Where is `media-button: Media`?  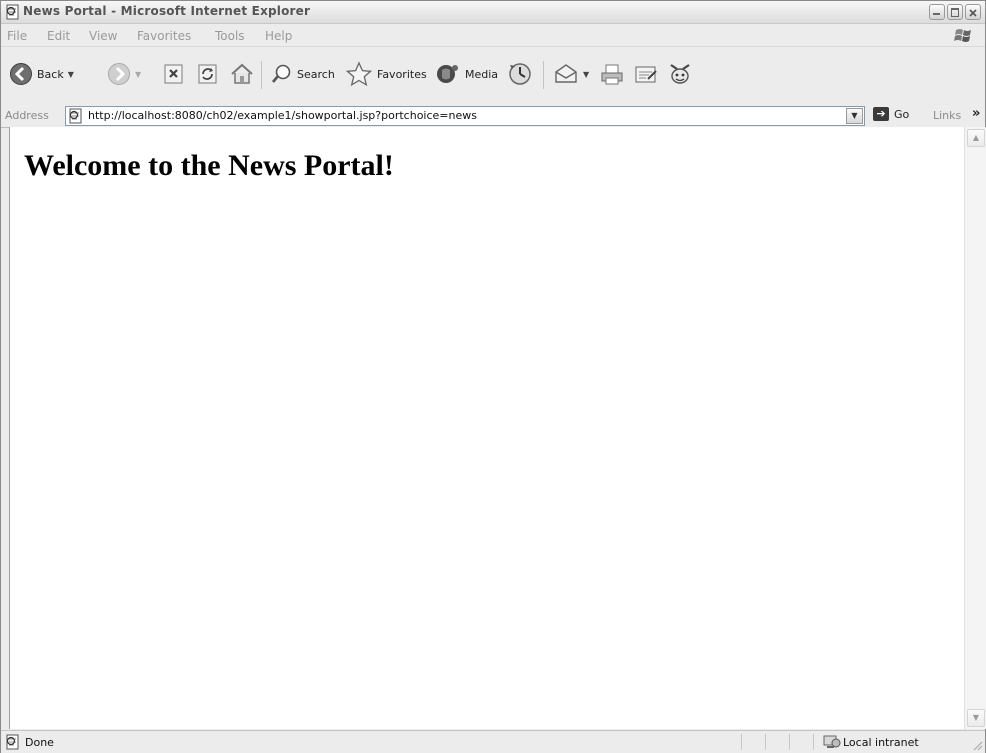 media-button: Media is located at coordinates (465, 74).